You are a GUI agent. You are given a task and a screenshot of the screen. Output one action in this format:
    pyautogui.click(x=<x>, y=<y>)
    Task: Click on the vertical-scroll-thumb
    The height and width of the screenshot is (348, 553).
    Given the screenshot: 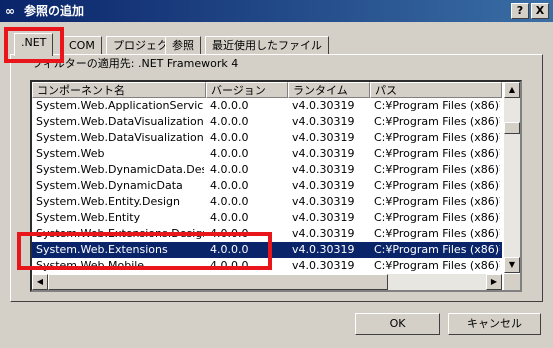 What is the action you would take?
    pyautogui.click(x=512, y=128)
    